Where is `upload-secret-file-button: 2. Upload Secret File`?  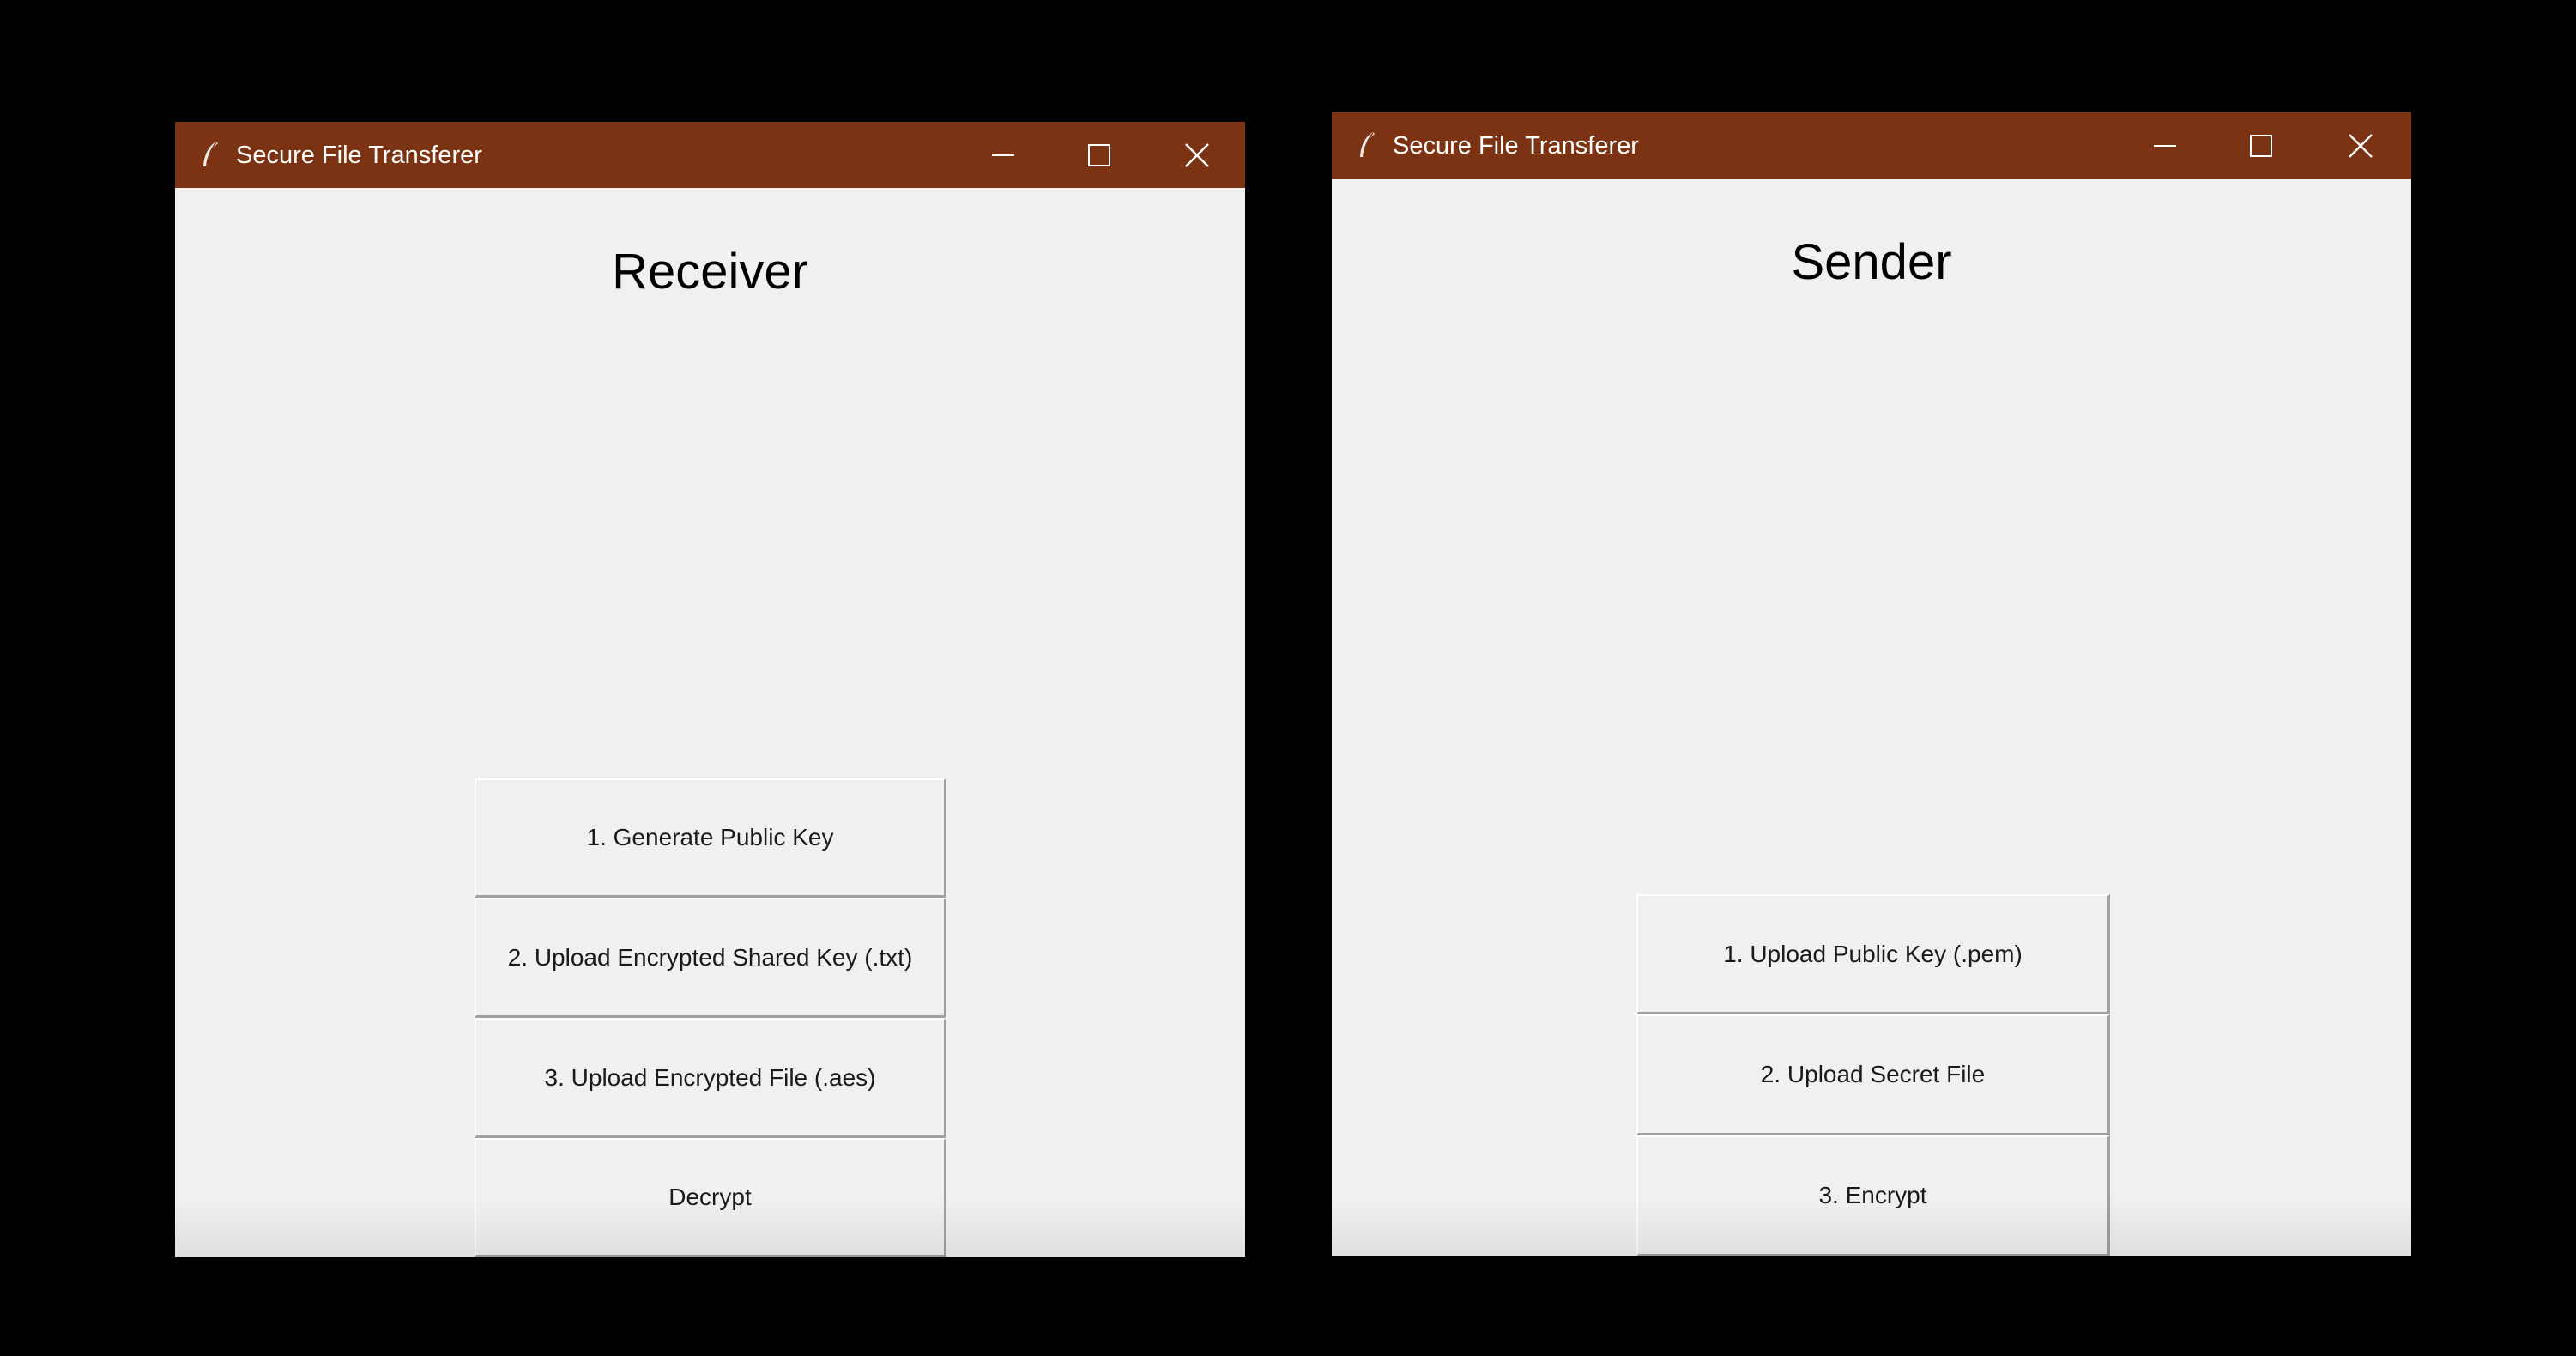
upload-secret-file-button: 2. Upload Secret File is located at coordinates (1873, 1074).